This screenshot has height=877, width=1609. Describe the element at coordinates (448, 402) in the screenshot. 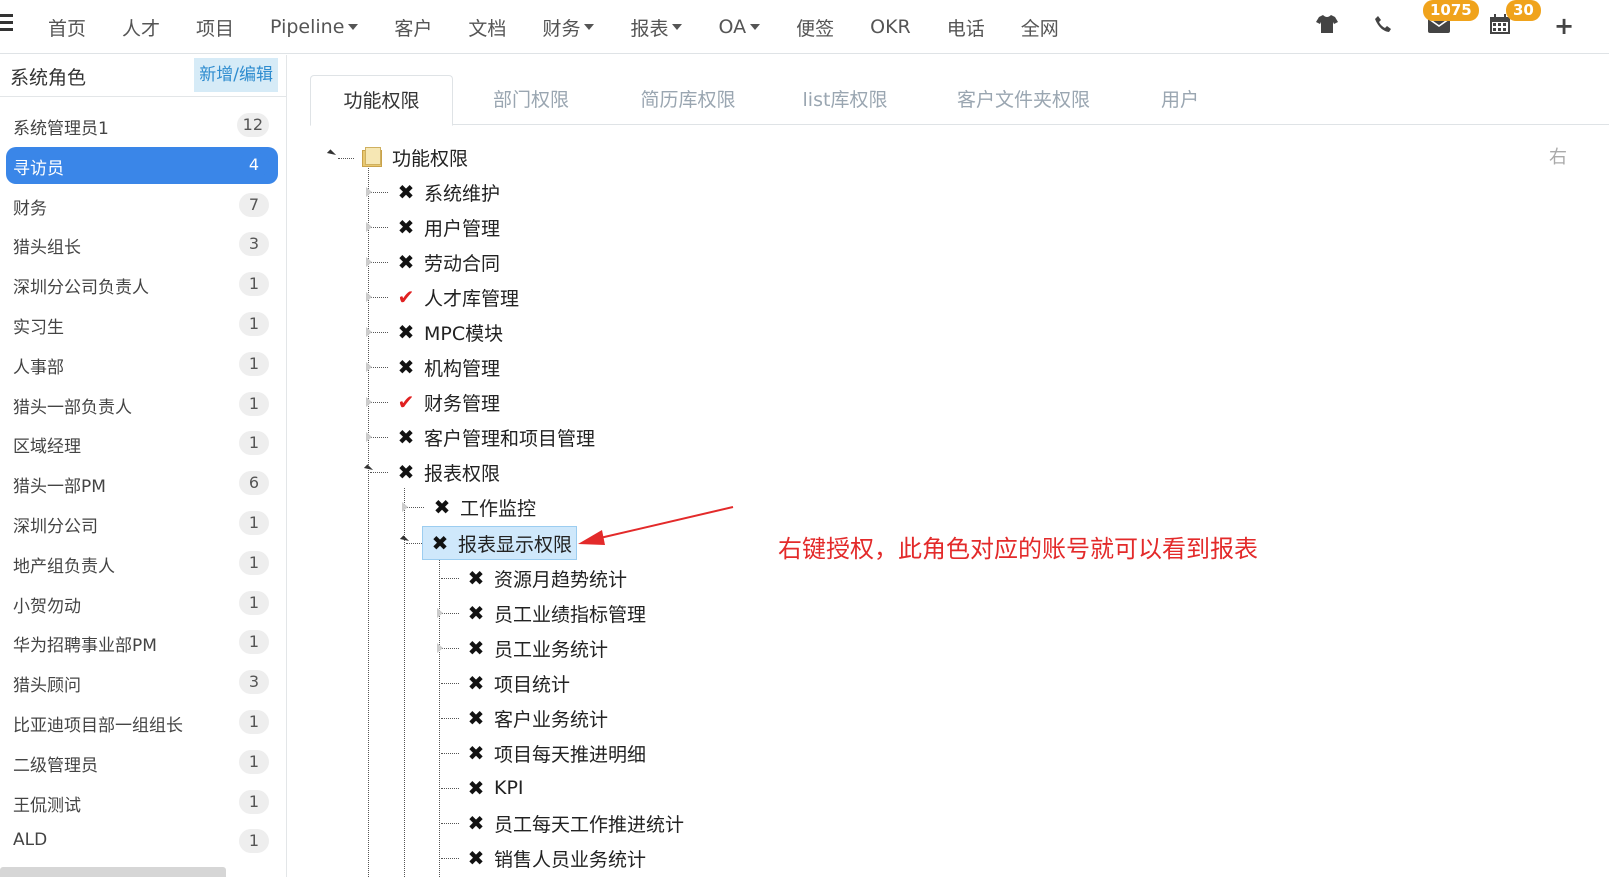

I see `tree-node: ✔ 财务管理` at that location.